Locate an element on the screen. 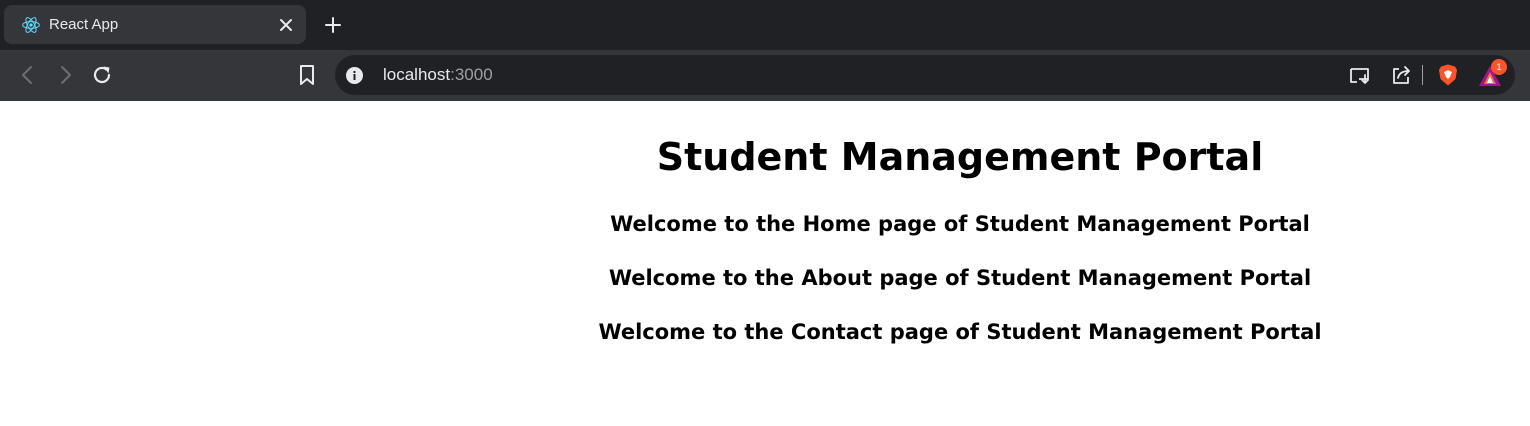 The image size is (1530, 426). notification-badge: 1 is located at coordinates (1499, 67).